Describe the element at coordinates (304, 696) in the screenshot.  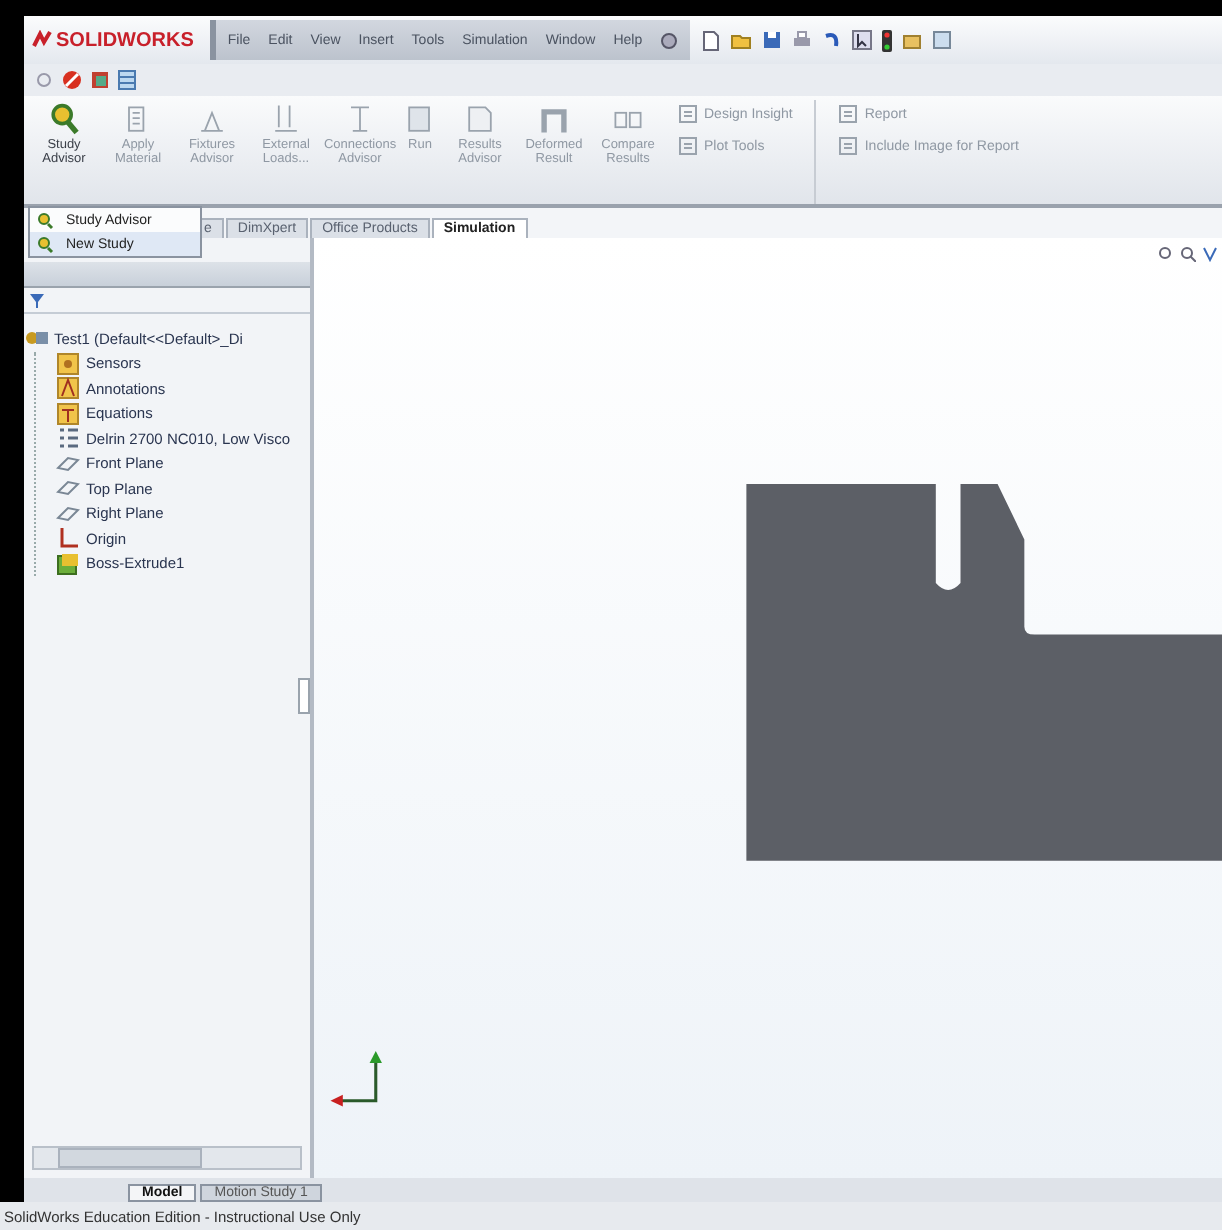
I see `splitter-handle` at that location.